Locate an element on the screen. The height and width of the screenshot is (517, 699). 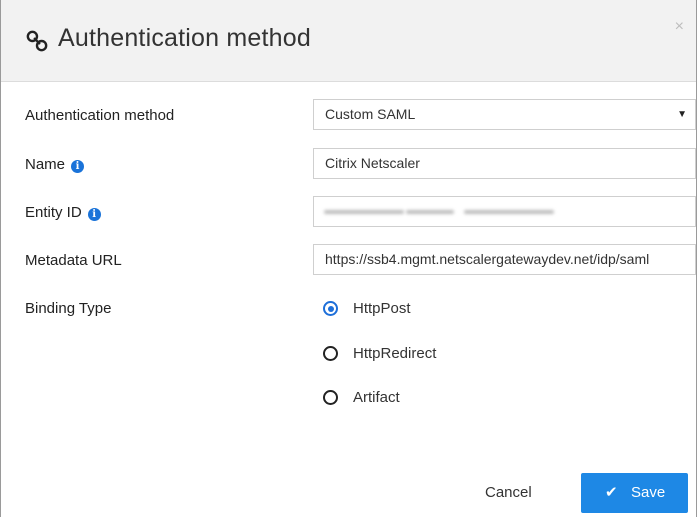
cancel-button: Cancel is located at coordinates (508, 492).